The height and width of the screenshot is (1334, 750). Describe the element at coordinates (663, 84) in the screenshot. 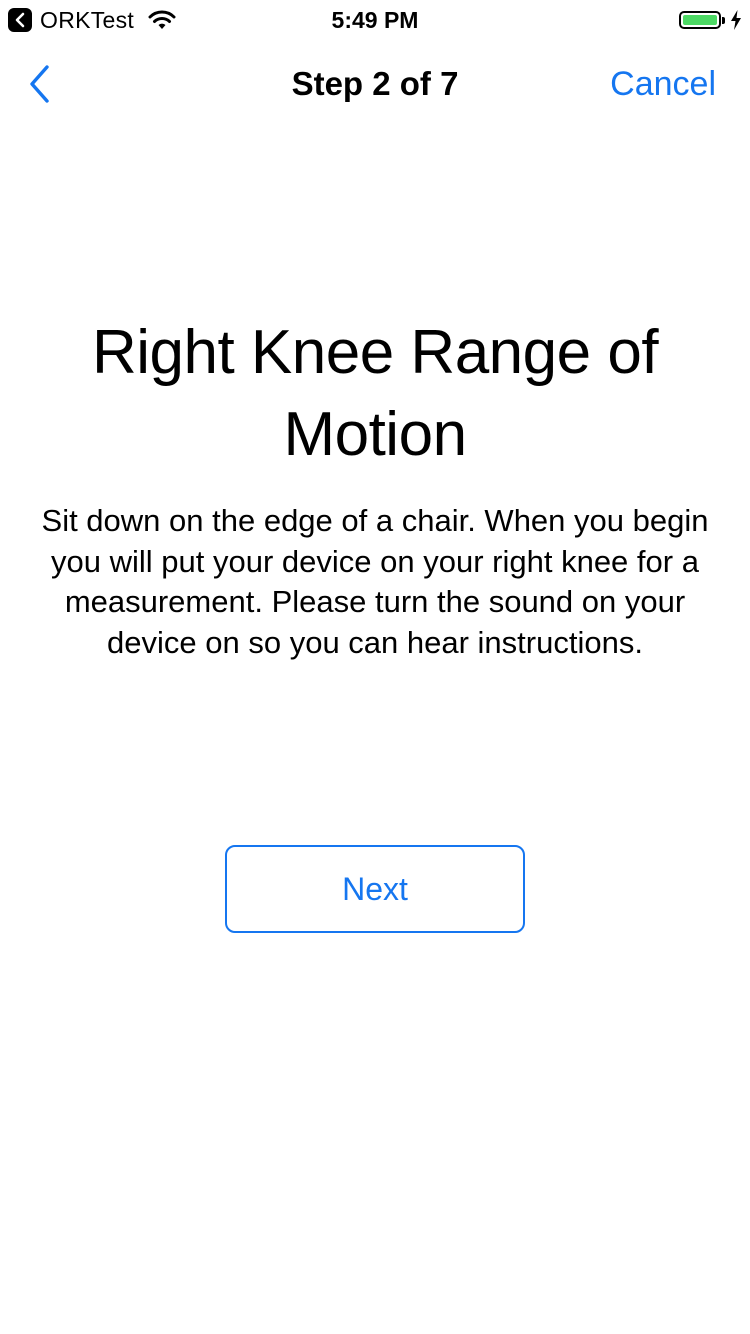

I see `cancel-button: Cancel` at that location.